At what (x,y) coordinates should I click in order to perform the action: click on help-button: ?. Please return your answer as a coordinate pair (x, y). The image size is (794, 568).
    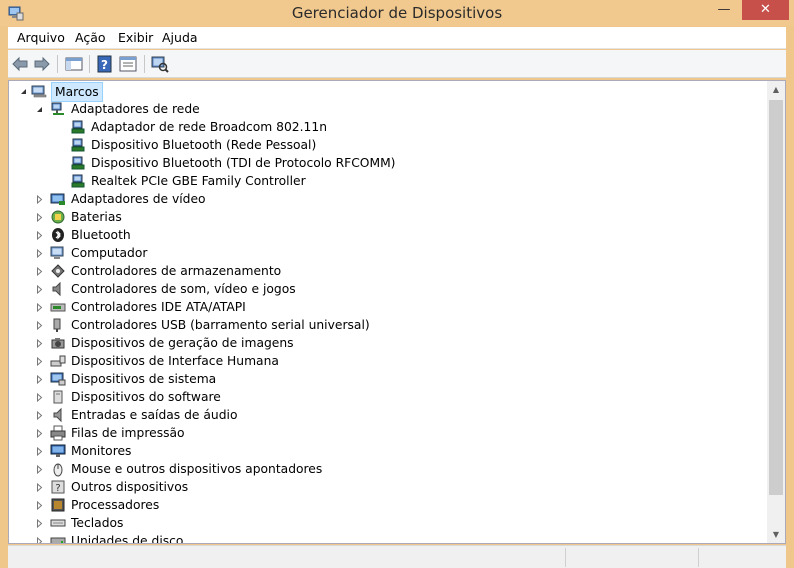
    Looking at the image, I should click on (105, 64).